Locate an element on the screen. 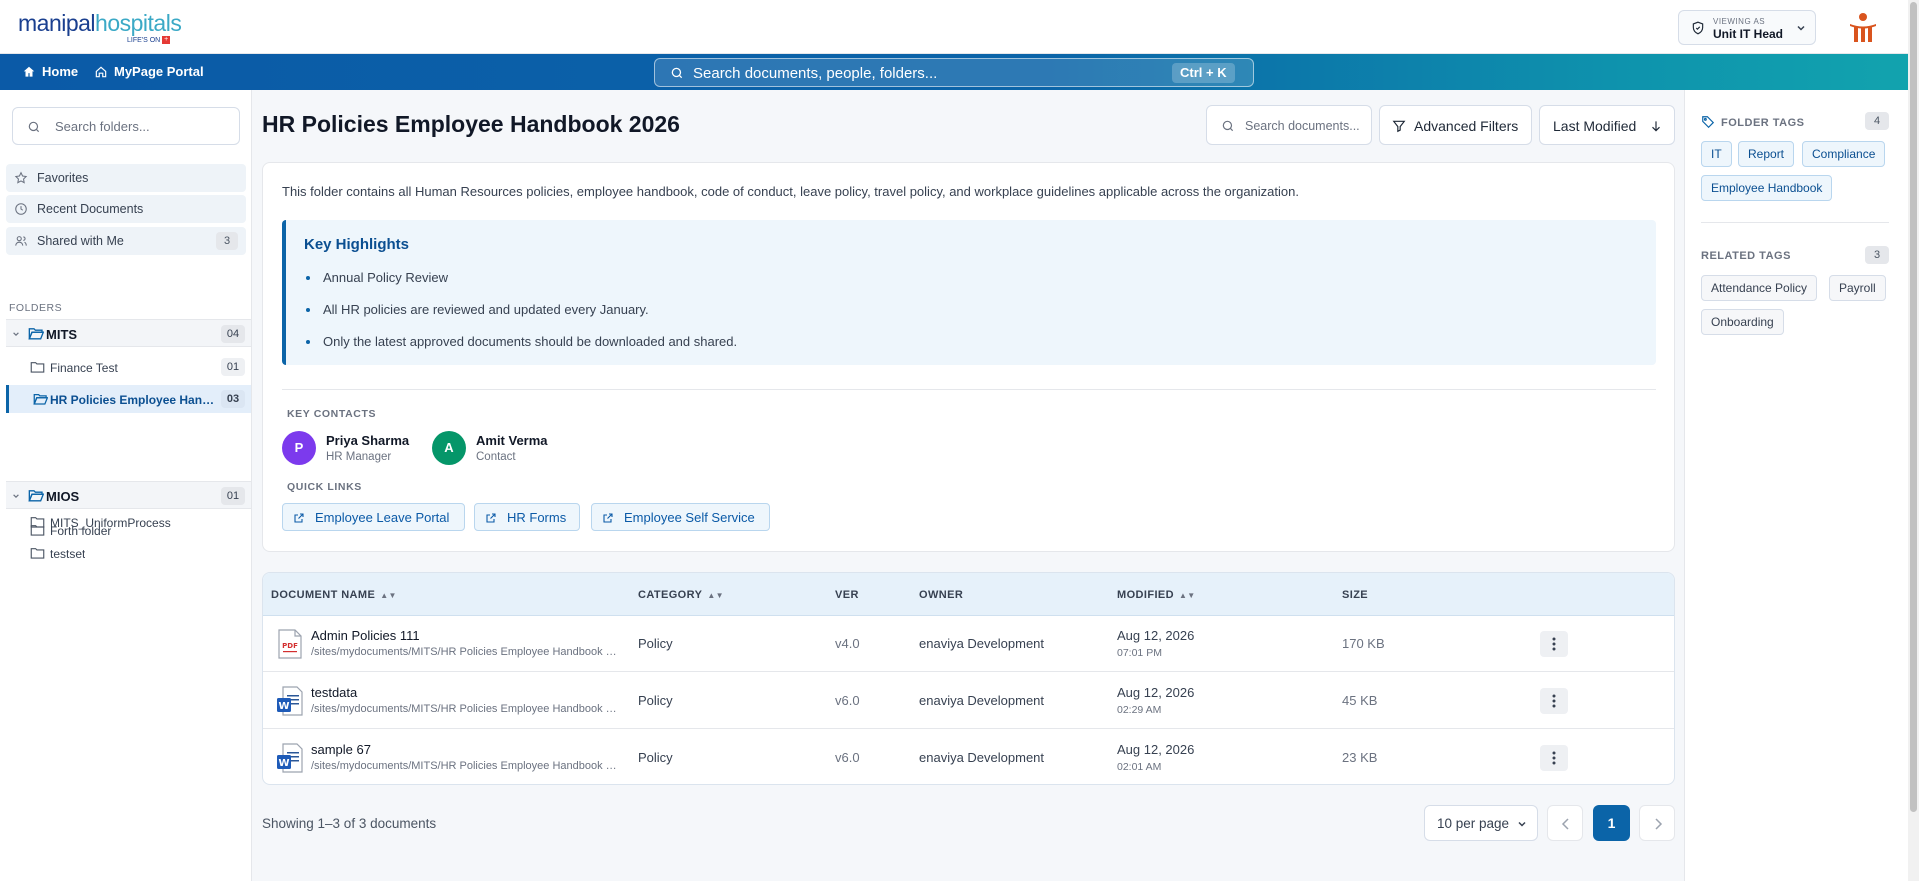 The width and height of the screenshot is (1919, 881). avatar: A is located at coordinates (449, 448).